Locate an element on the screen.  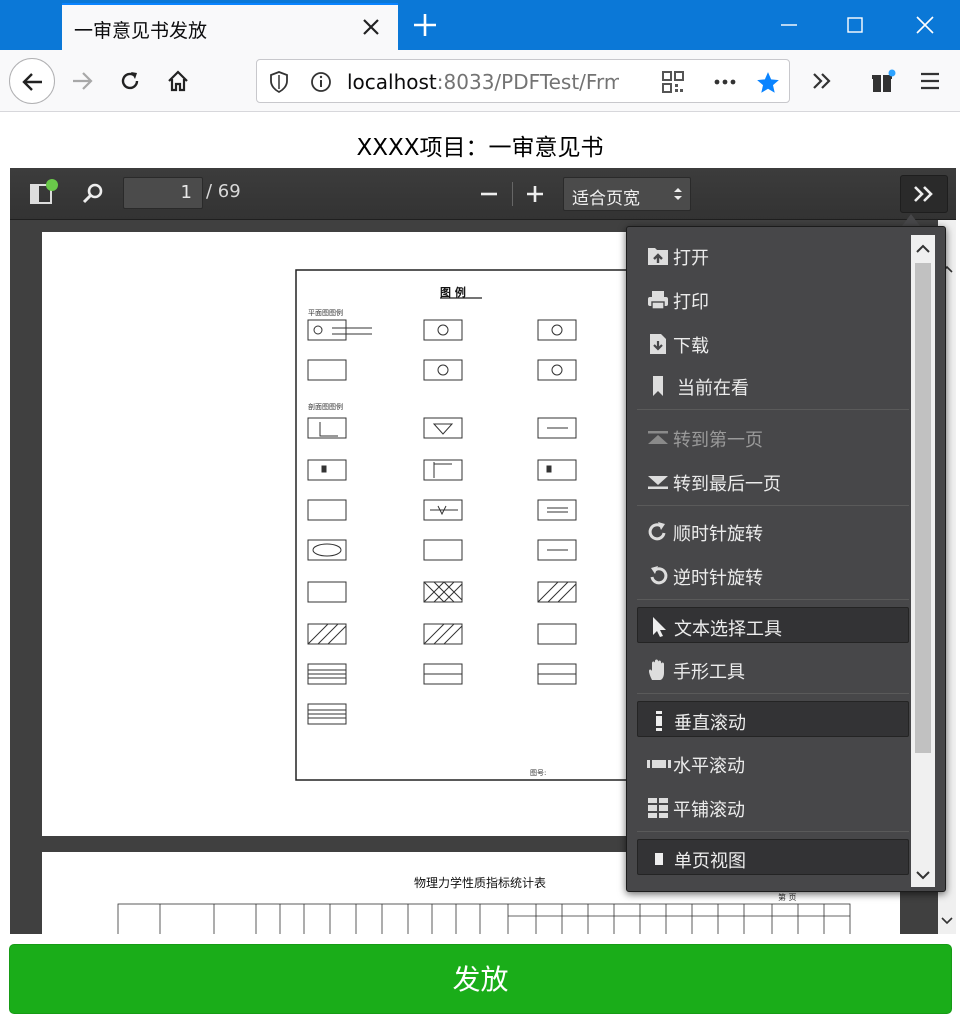
double-chevron-icon is located at coordinates (923, 194).